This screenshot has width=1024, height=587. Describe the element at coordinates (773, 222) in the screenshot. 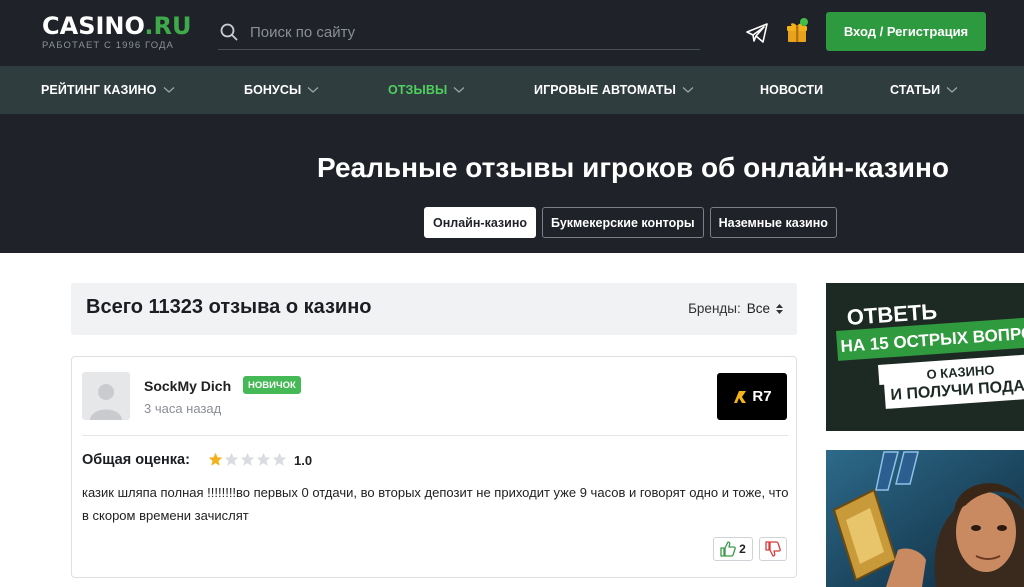

I see `tab-land-casino: Наземные казино` at that location.